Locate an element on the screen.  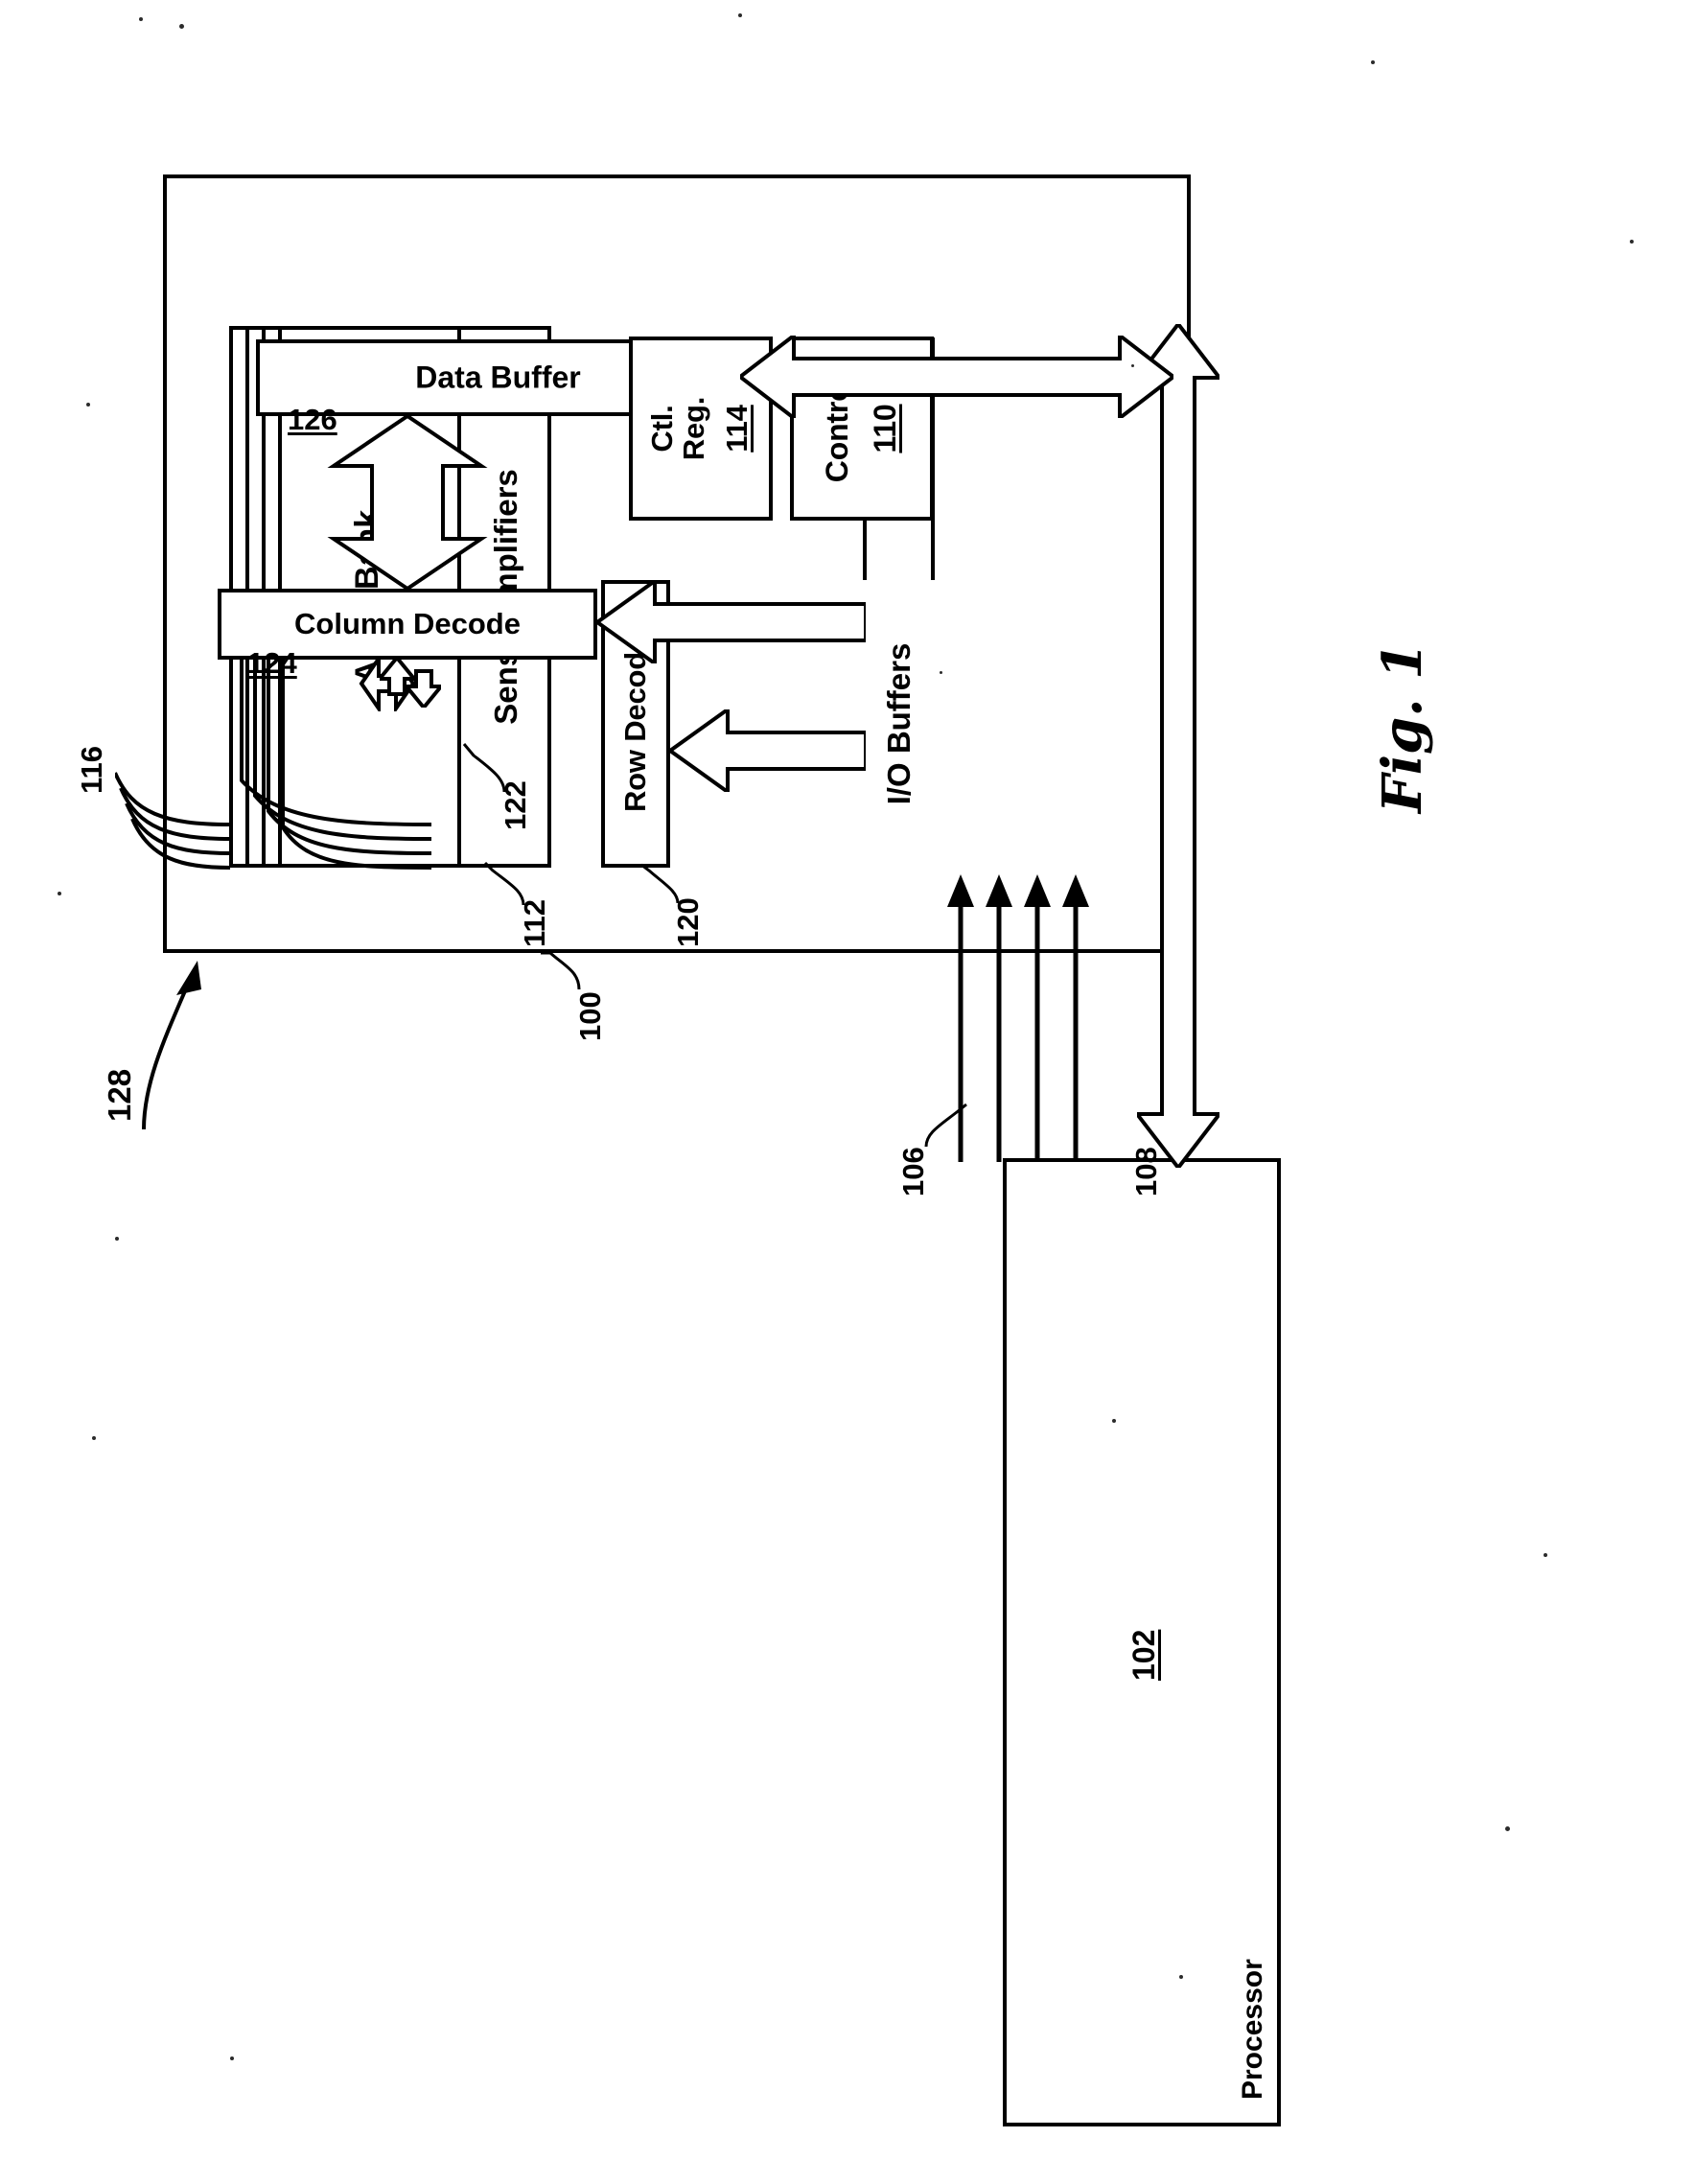
array-bank-ref-leader is located at coordinates (504, 883).